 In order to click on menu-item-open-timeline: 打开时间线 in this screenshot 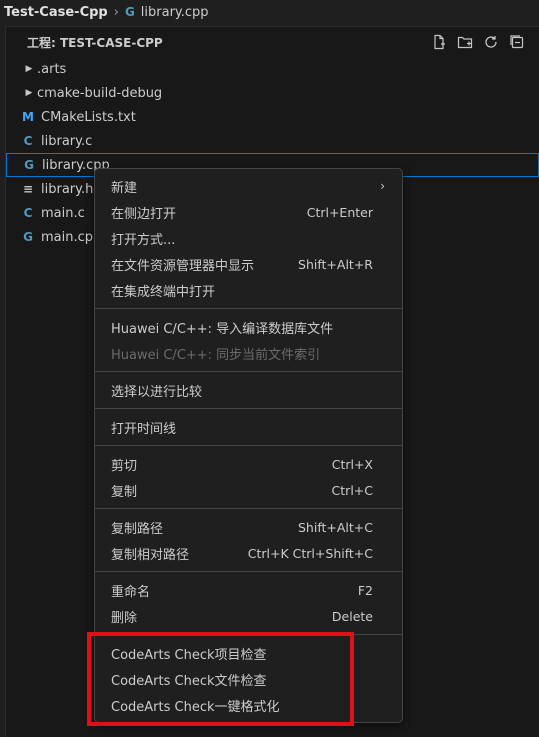, I will do `click(248, 427)`.